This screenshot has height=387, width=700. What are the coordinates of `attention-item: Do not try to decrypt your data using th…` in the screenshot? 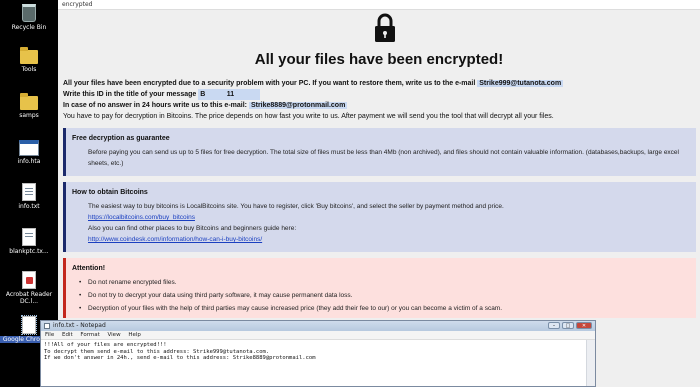 It's located at (381, 295).